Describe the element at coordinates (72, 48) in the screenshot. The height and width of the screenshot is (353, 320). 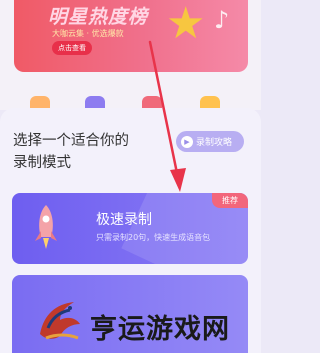
I see `banner-view-button: 点击查看` at that location.